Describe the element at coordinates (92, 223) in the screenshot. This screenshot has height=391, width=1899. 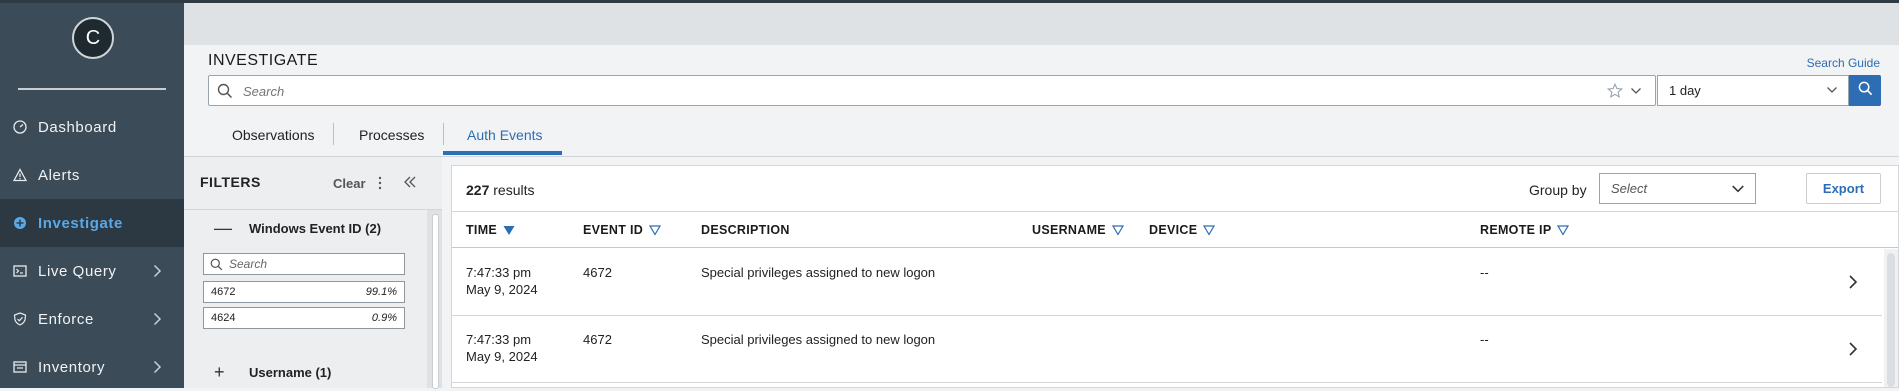
I see `sidebar-item-investigate: Investigate` at that location.